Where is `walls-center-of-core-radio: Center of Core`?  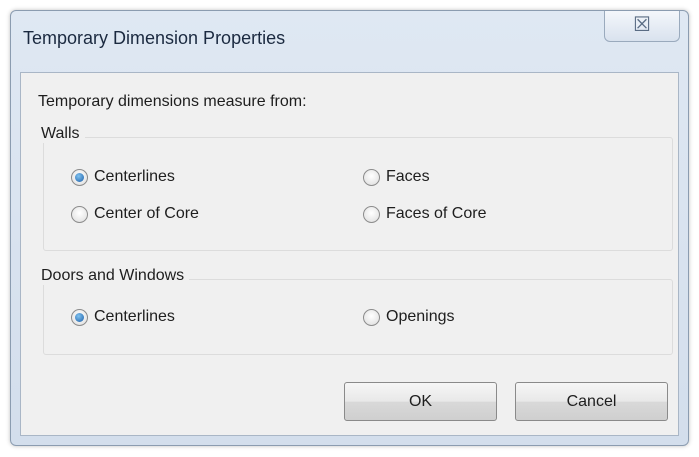
walls-center-of-core-radio: Center of Core is located at coordinates (135, 214).